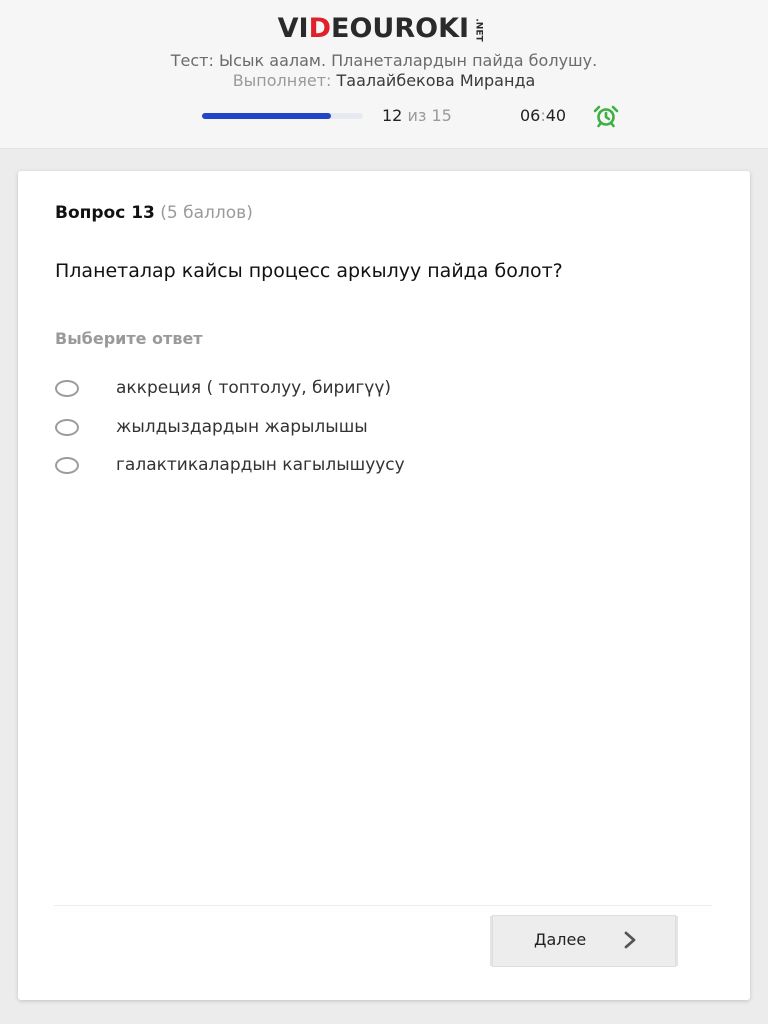 This screenshot has width=768, height=1024. What do you see at coordinates (606, 116) in the screenshot?
I see `alarm-clock-icon` at bounding box center [606, 116].